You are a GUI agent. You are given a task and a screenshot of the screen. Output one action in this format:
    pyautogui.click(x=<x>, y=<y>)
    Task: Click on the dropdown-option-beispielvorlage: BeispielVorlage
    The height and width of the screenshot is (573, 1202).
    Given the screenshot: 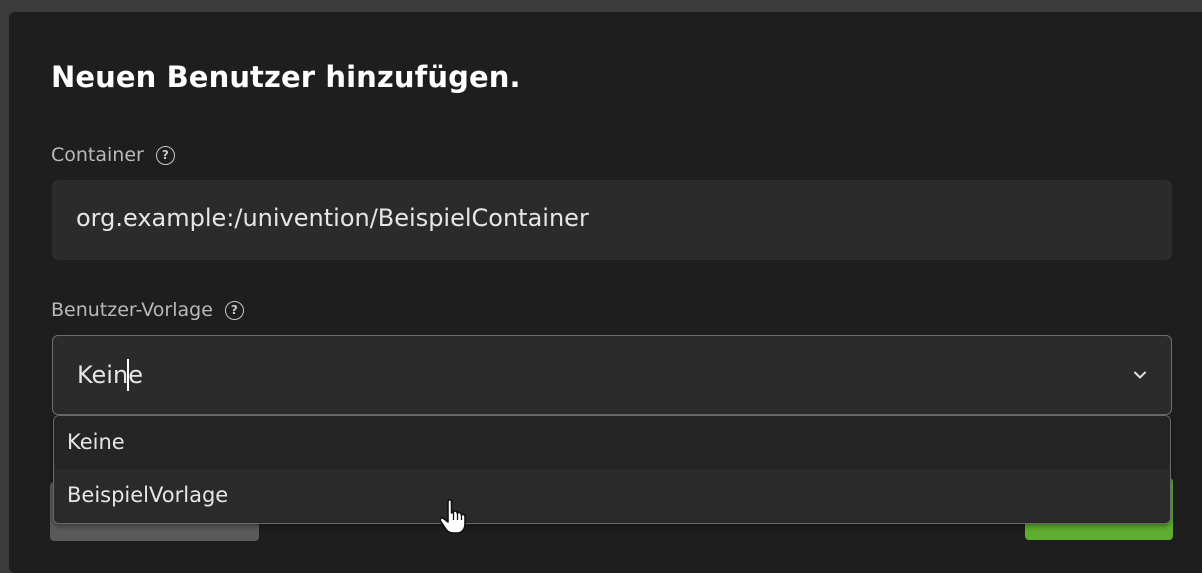 What is the action you would take?
    pyautogui.click(x=612, y=495)
    